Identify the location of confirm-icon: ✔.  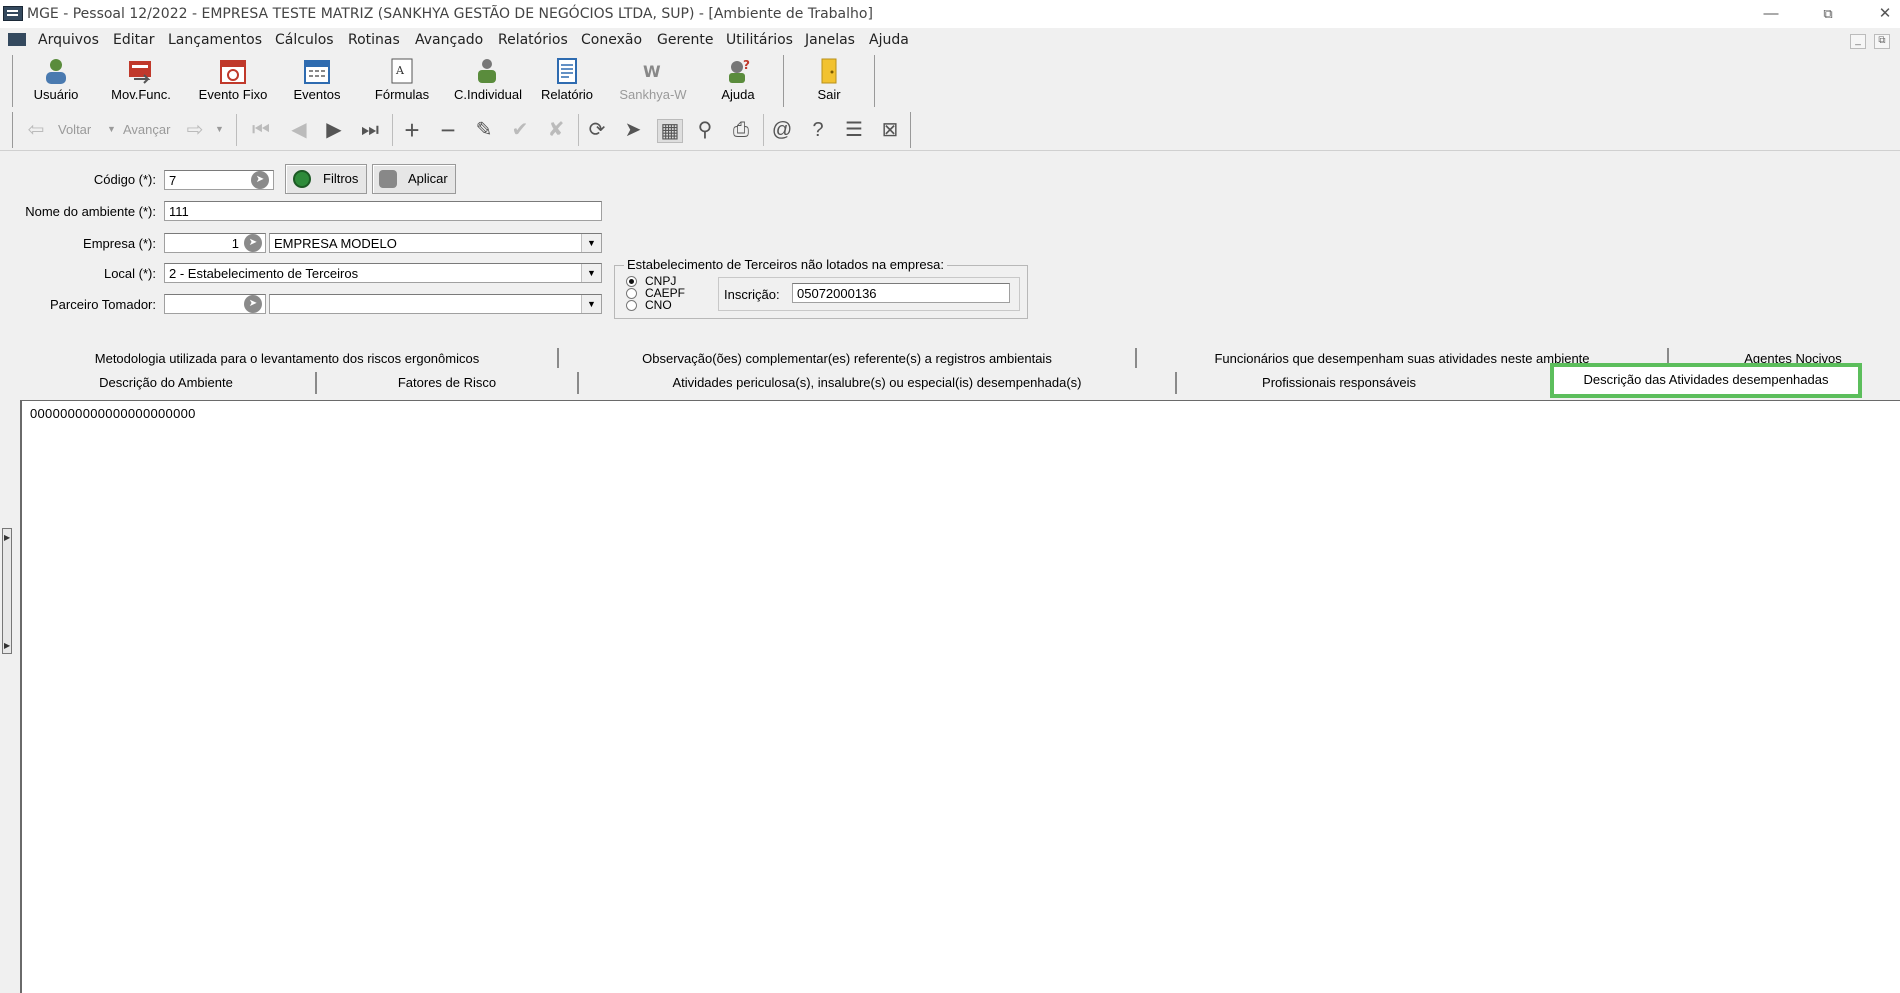
(520, 130).